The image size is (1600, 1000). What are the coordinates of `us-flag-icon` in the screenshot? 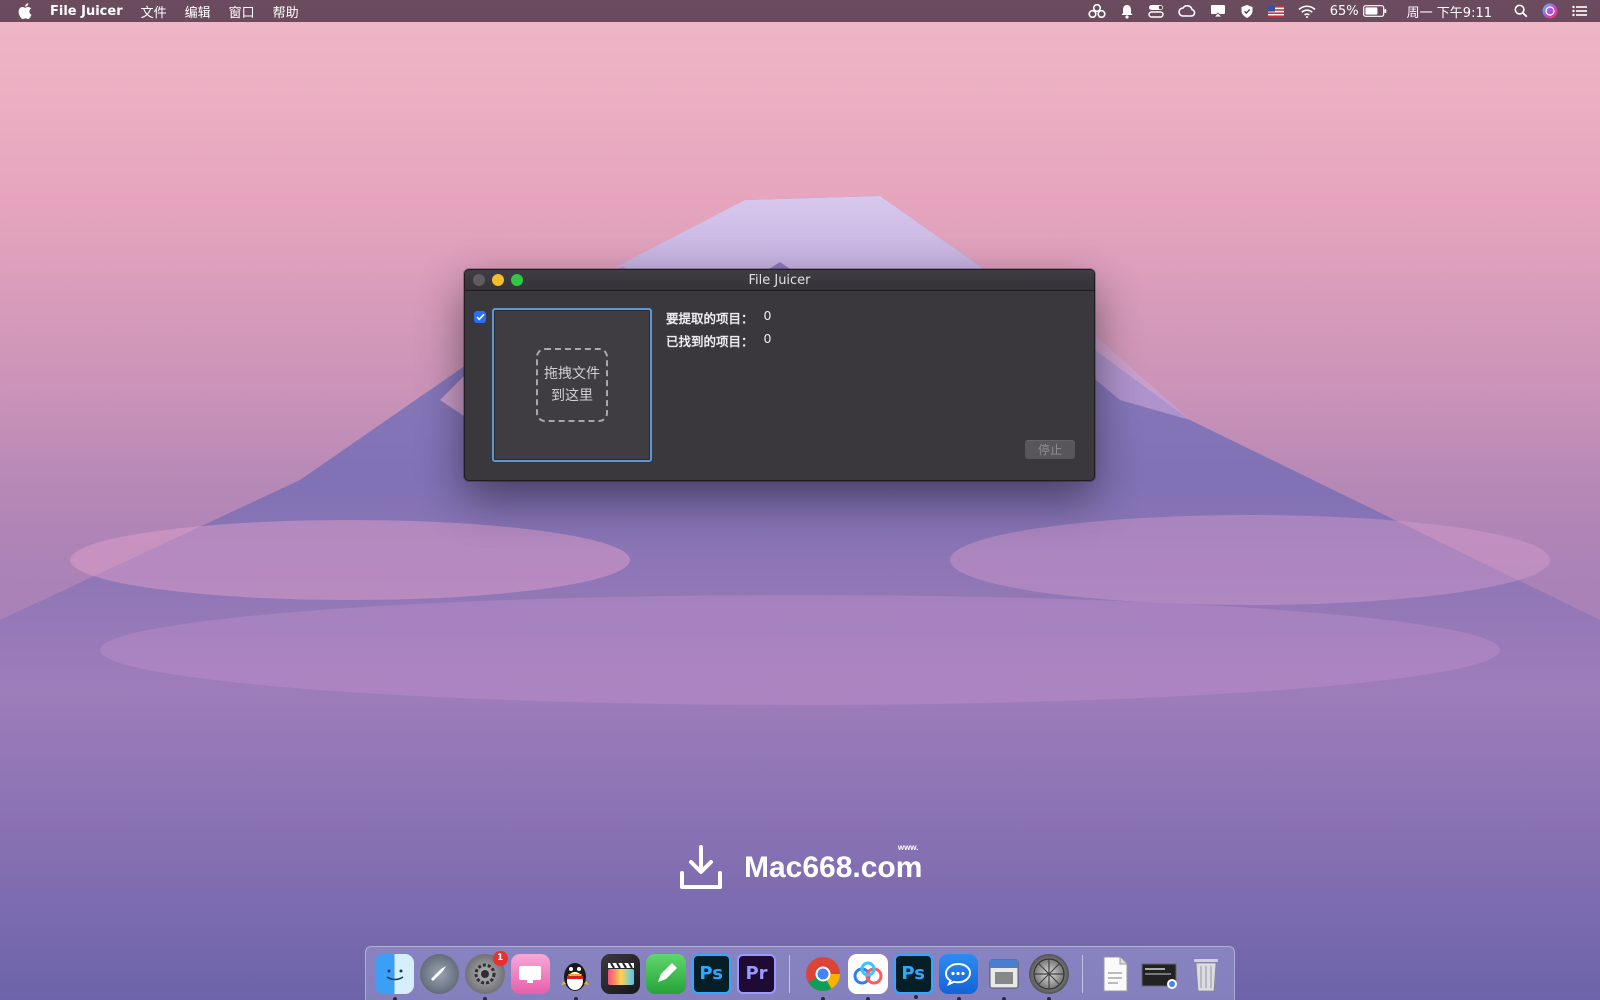 It's located at (1275, 11).